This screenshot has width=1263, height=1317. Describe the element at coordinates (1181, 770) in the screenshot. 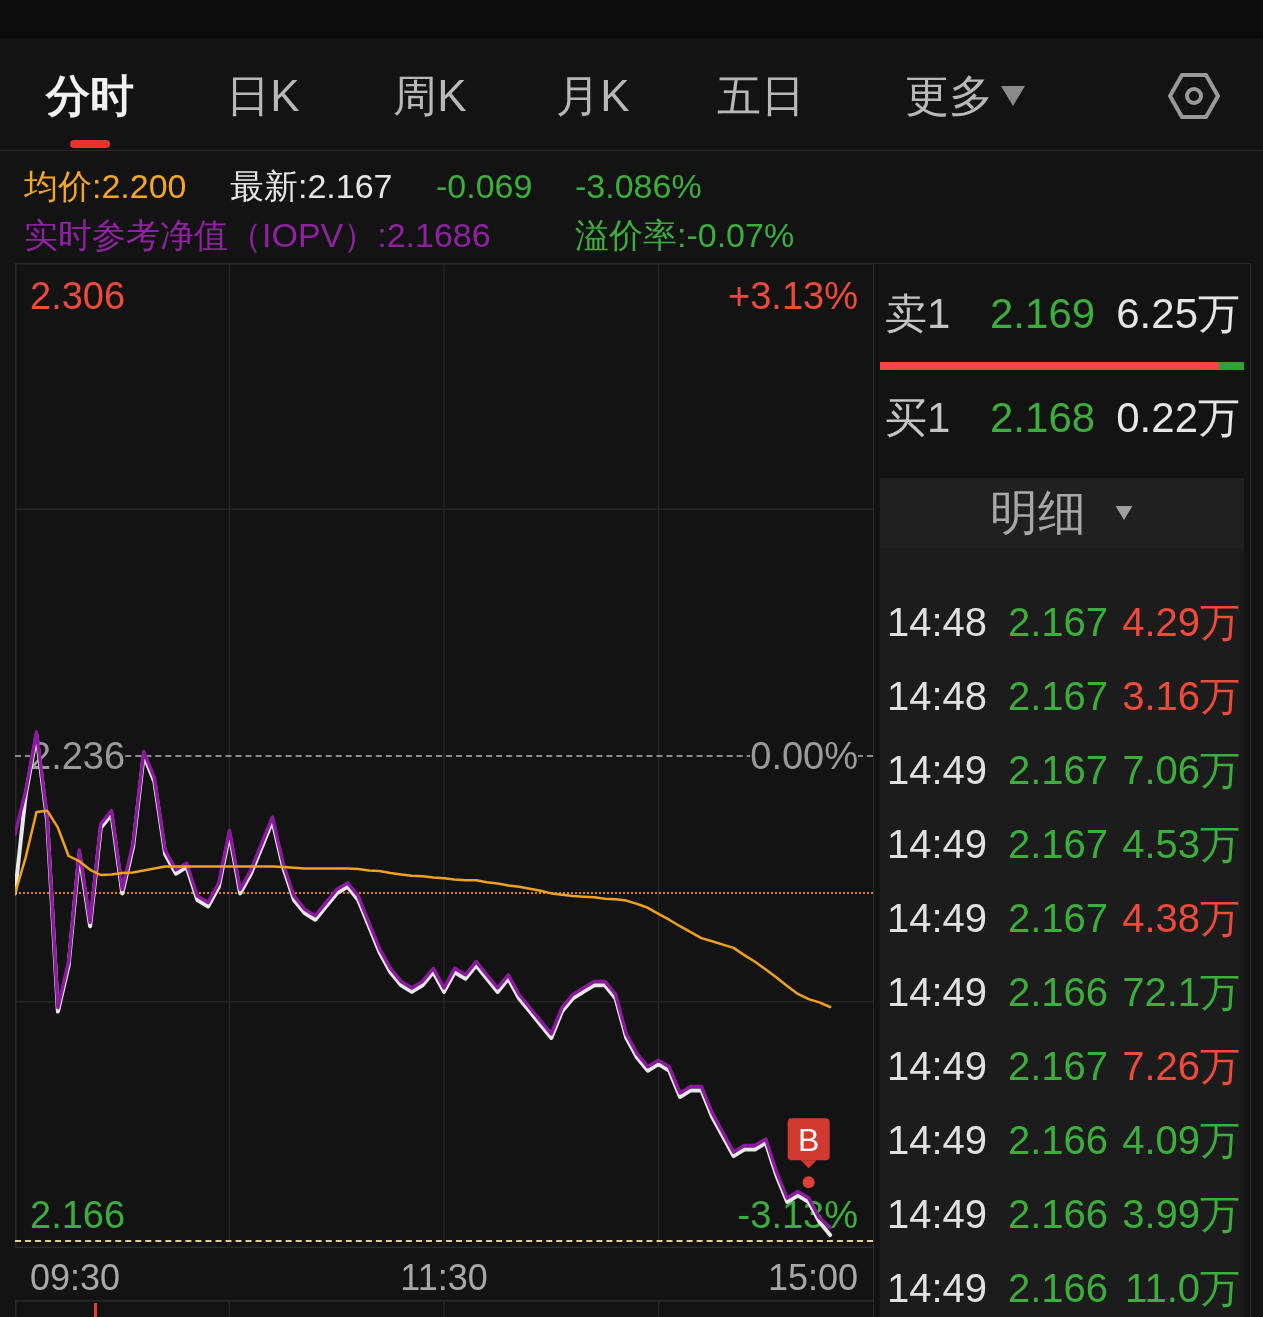

I see `trade-volume: 7.06万` at that location.